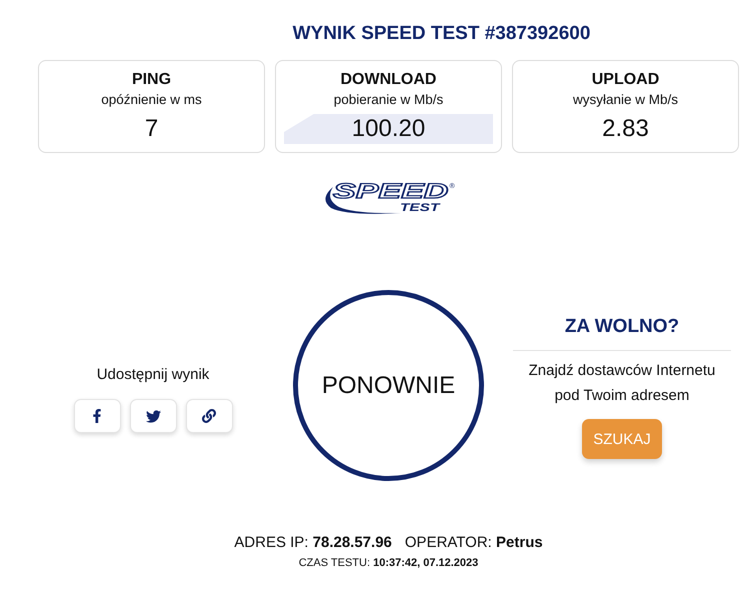 This screenshot has height=616, width=740. What do you see at coordinates (442, 34) in the screenshot?
I see `result-title: WYNIK SPEED TEST #387392600` at bounding box center [442, 34].